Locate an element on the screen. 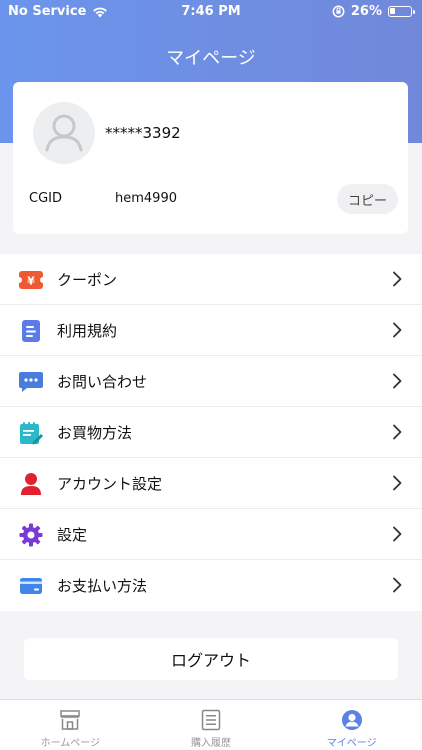 This screenshot has width=422, height=750. menu-item-terms: 利用規約 is located at coordinates (211, 330).